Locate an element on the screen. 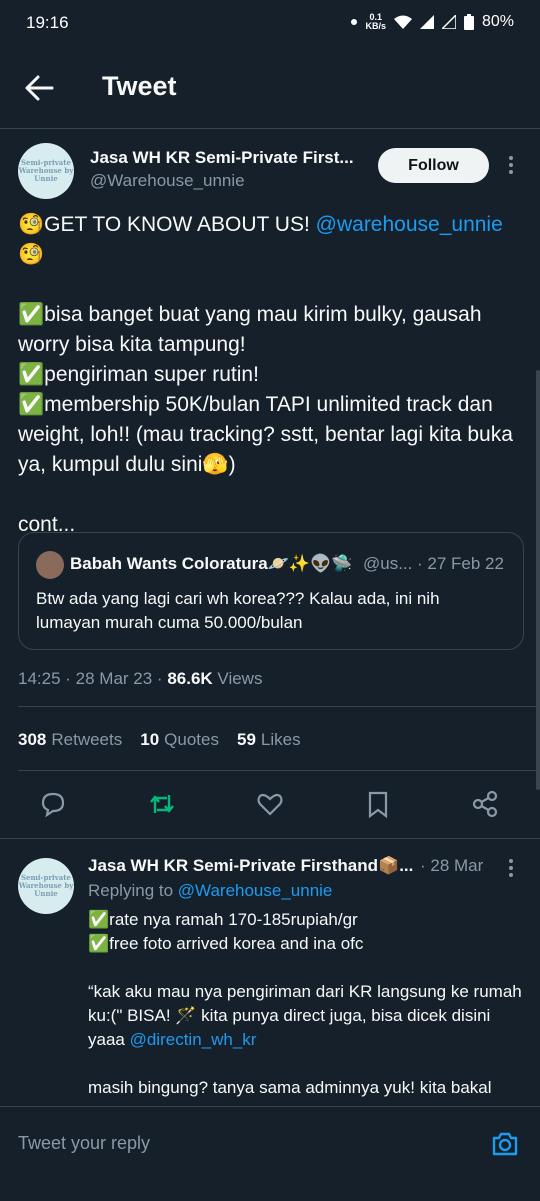 Image resolution: width=540 pixels, height=1201 pixels. reply-author-avatar: Semi-private Warehouse by Unnie is located at coordinates (46, 886).